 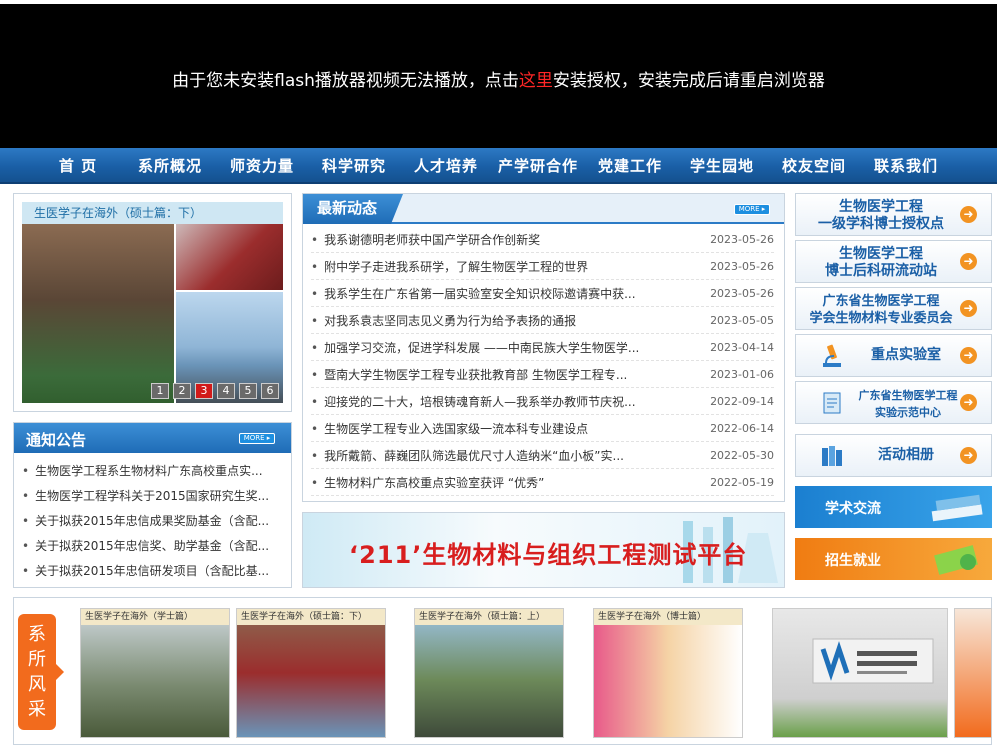 What do you see at coordinates (476, 428) in the screenshot?
I see `news-item-title: 生物医学工程专业入选国家级一流本科专业建设点` at bounding box center [476, 428].